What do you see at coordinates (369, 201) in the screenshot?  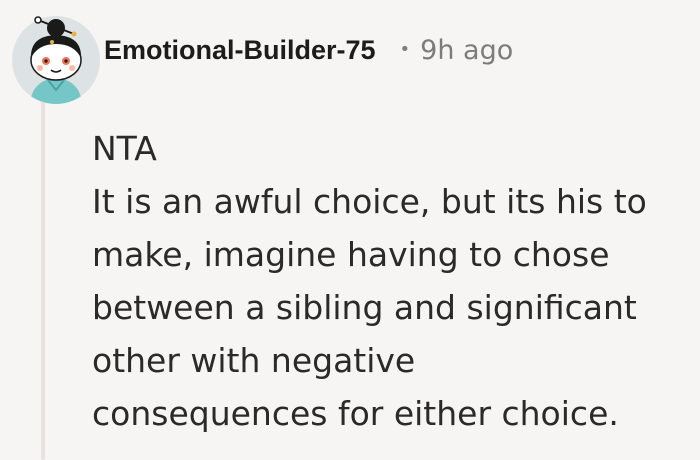 I see `comment-text-line: It is an awful choice, but its his to` at bounding box center [369, 201].